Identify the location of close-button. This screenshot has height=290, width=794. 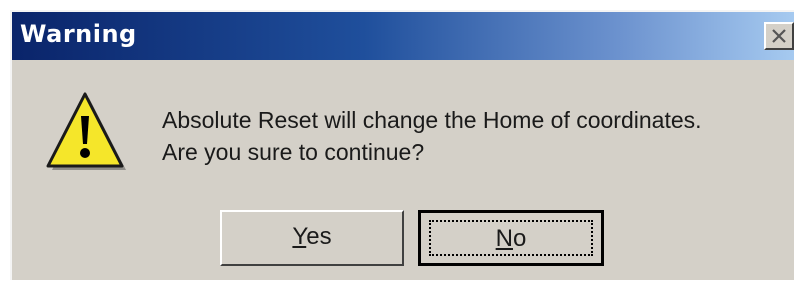
(779, 36).